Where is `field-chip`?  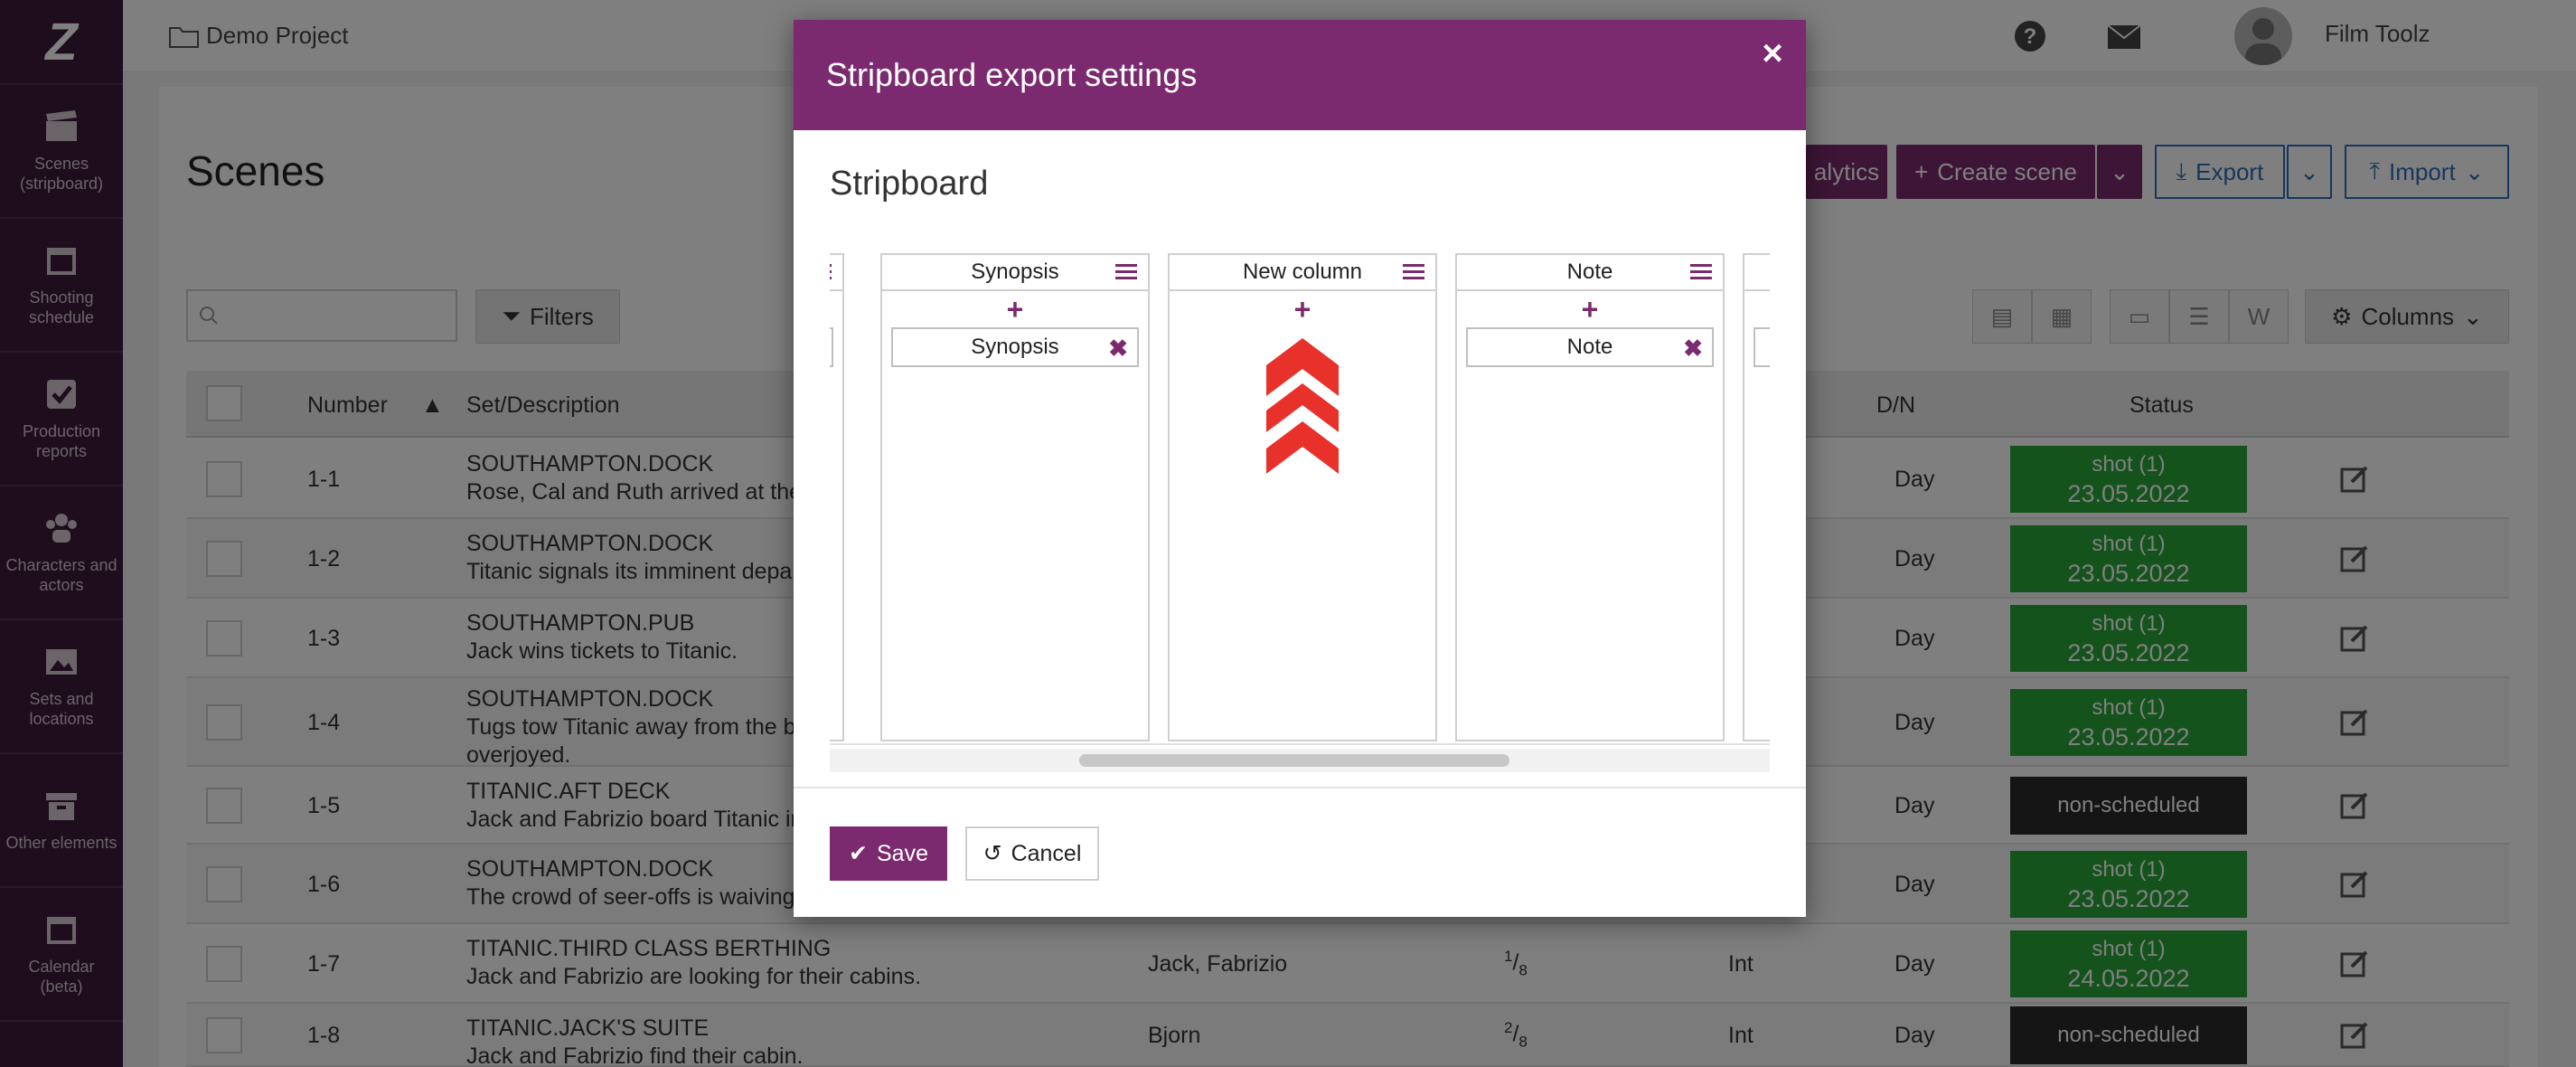
field-chip is located at coordinates (1761, 347).